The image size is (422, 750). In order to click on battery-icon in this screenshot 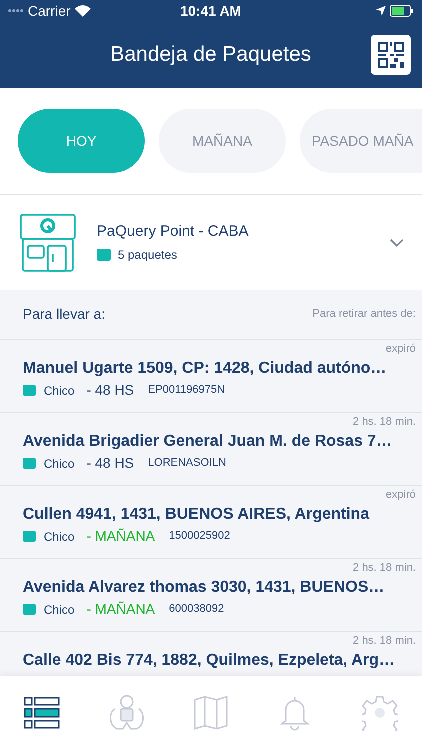, I will do `click(402, 11)`.